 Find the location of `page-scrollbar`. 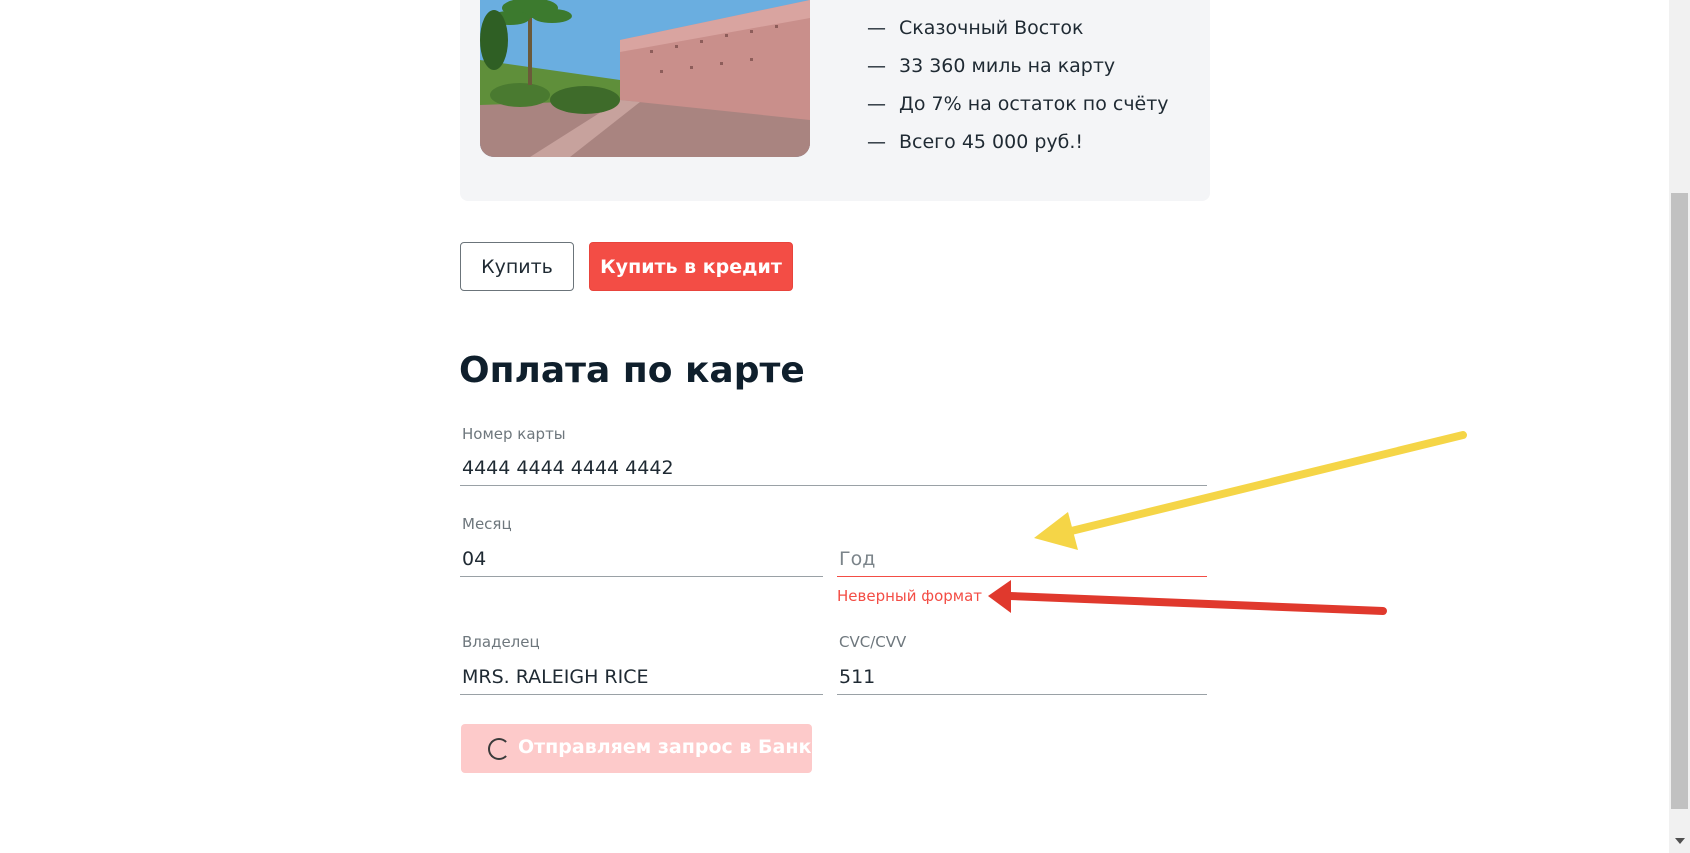

page-scrollbar is located at coordinates (1679, 426).